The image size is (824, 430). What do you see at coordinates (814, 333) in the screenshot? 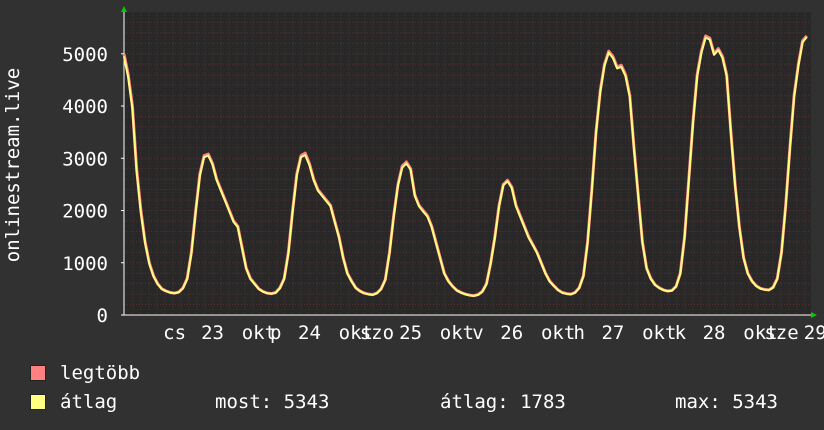
I see `x-tick-label: 29` at bounding box center [814, 333].